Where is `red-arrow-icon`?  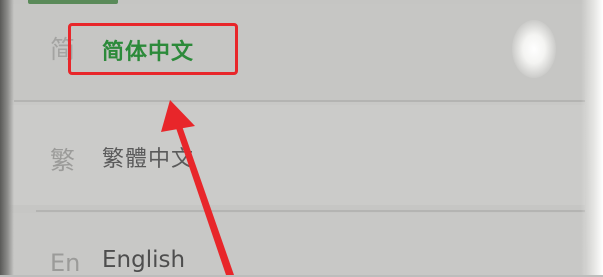
red-arrow-icon is located at coordinates (197, 187).